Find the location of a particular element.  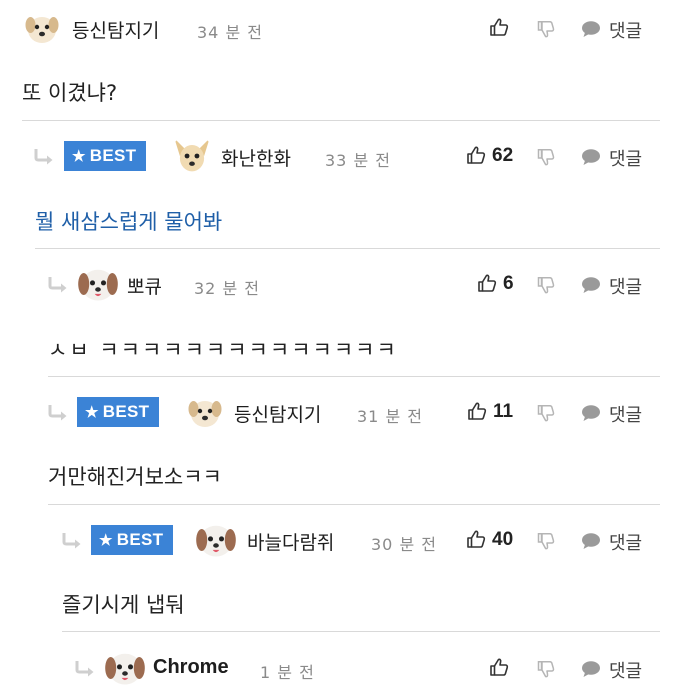

timestamp: 1 분 전 is located at coordinates (287, 672).